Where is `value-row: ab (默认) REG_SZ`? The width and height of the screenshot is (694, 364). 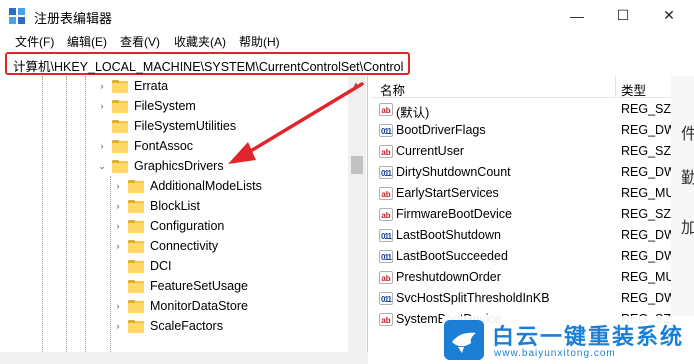 value-row: ab (默认) REG_SZ is located at coordinates (521, 109).